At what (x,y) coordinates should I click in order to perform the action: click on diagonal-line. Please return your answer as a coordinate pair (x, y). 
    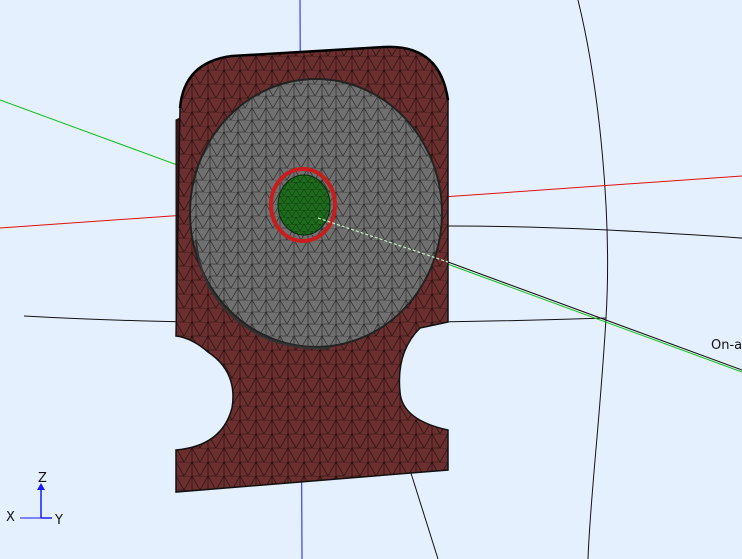
    Looking at the image, I should click on (594, 316).